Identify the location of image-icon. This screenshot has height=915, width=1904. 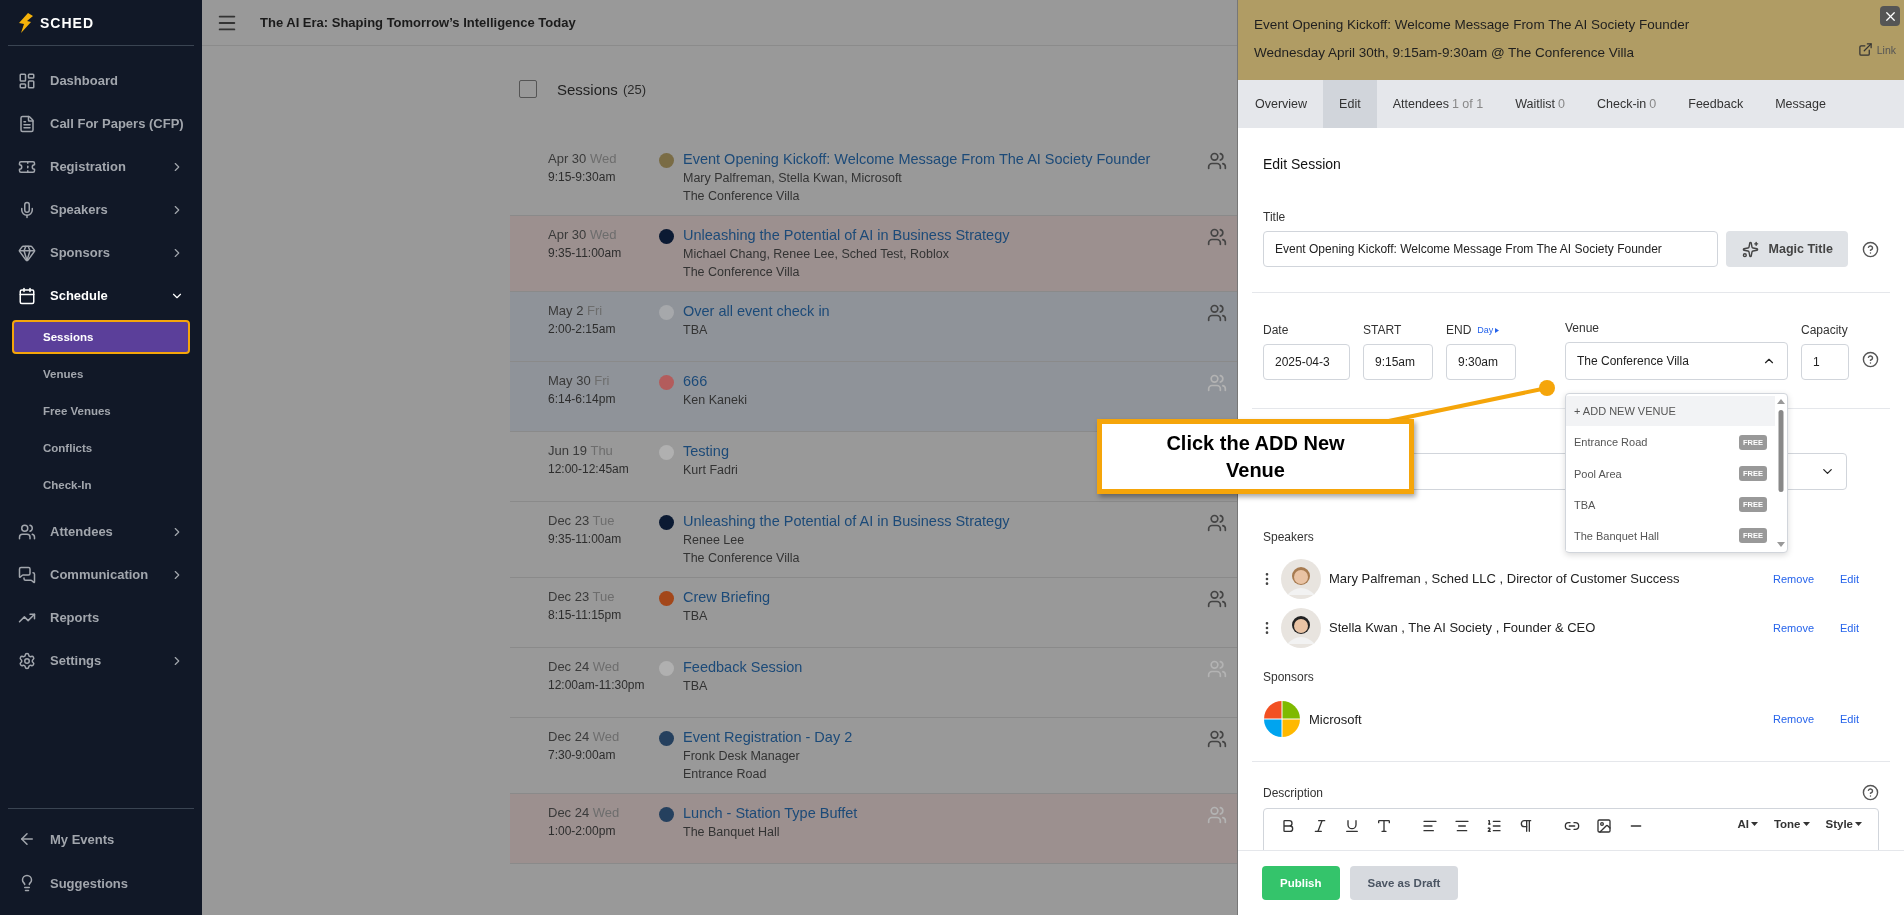
(1604, 826).